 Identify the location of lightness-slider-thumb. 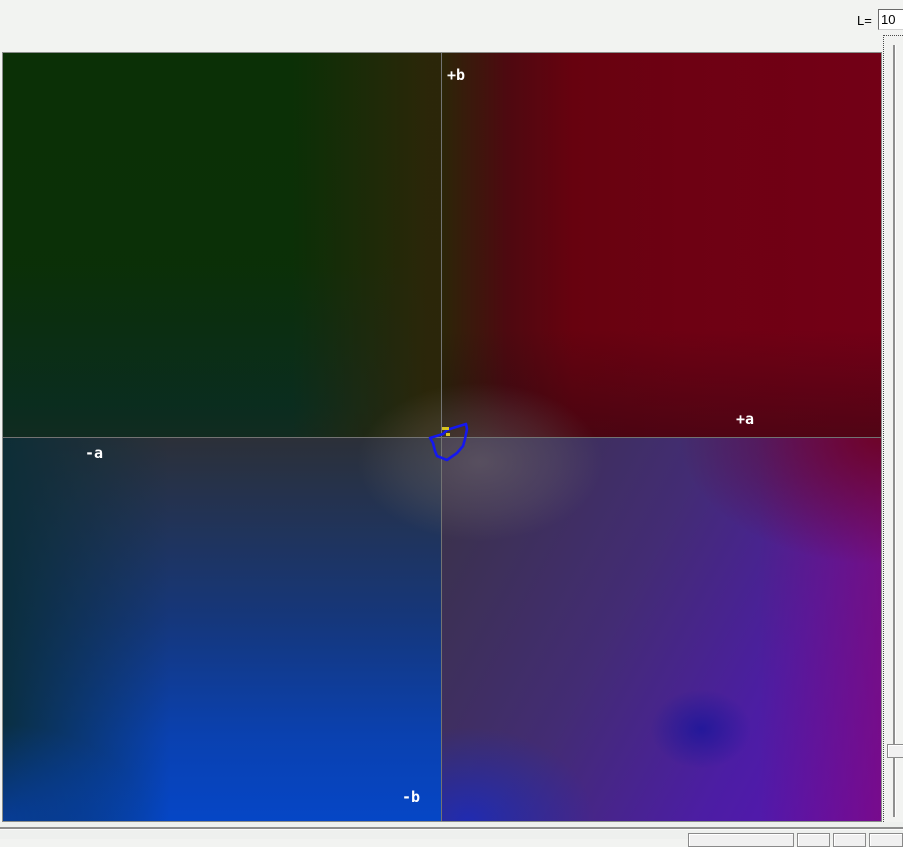
(895, 751).